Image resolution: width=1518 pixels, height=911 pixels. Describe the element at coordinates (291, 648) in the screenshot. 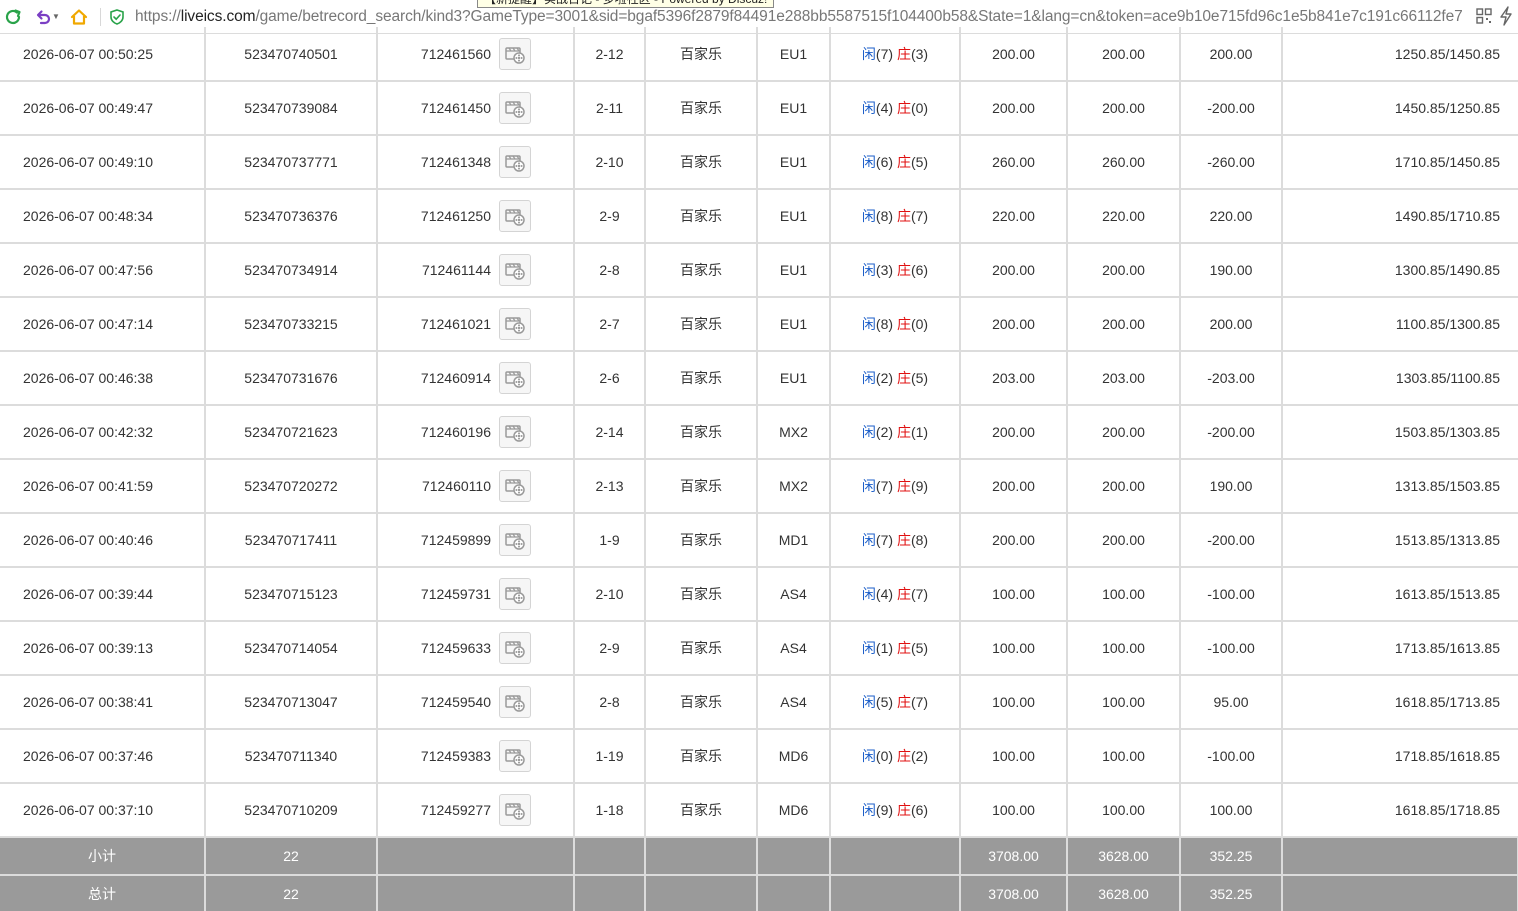

I see `bet-id: 523470714054` at that location.